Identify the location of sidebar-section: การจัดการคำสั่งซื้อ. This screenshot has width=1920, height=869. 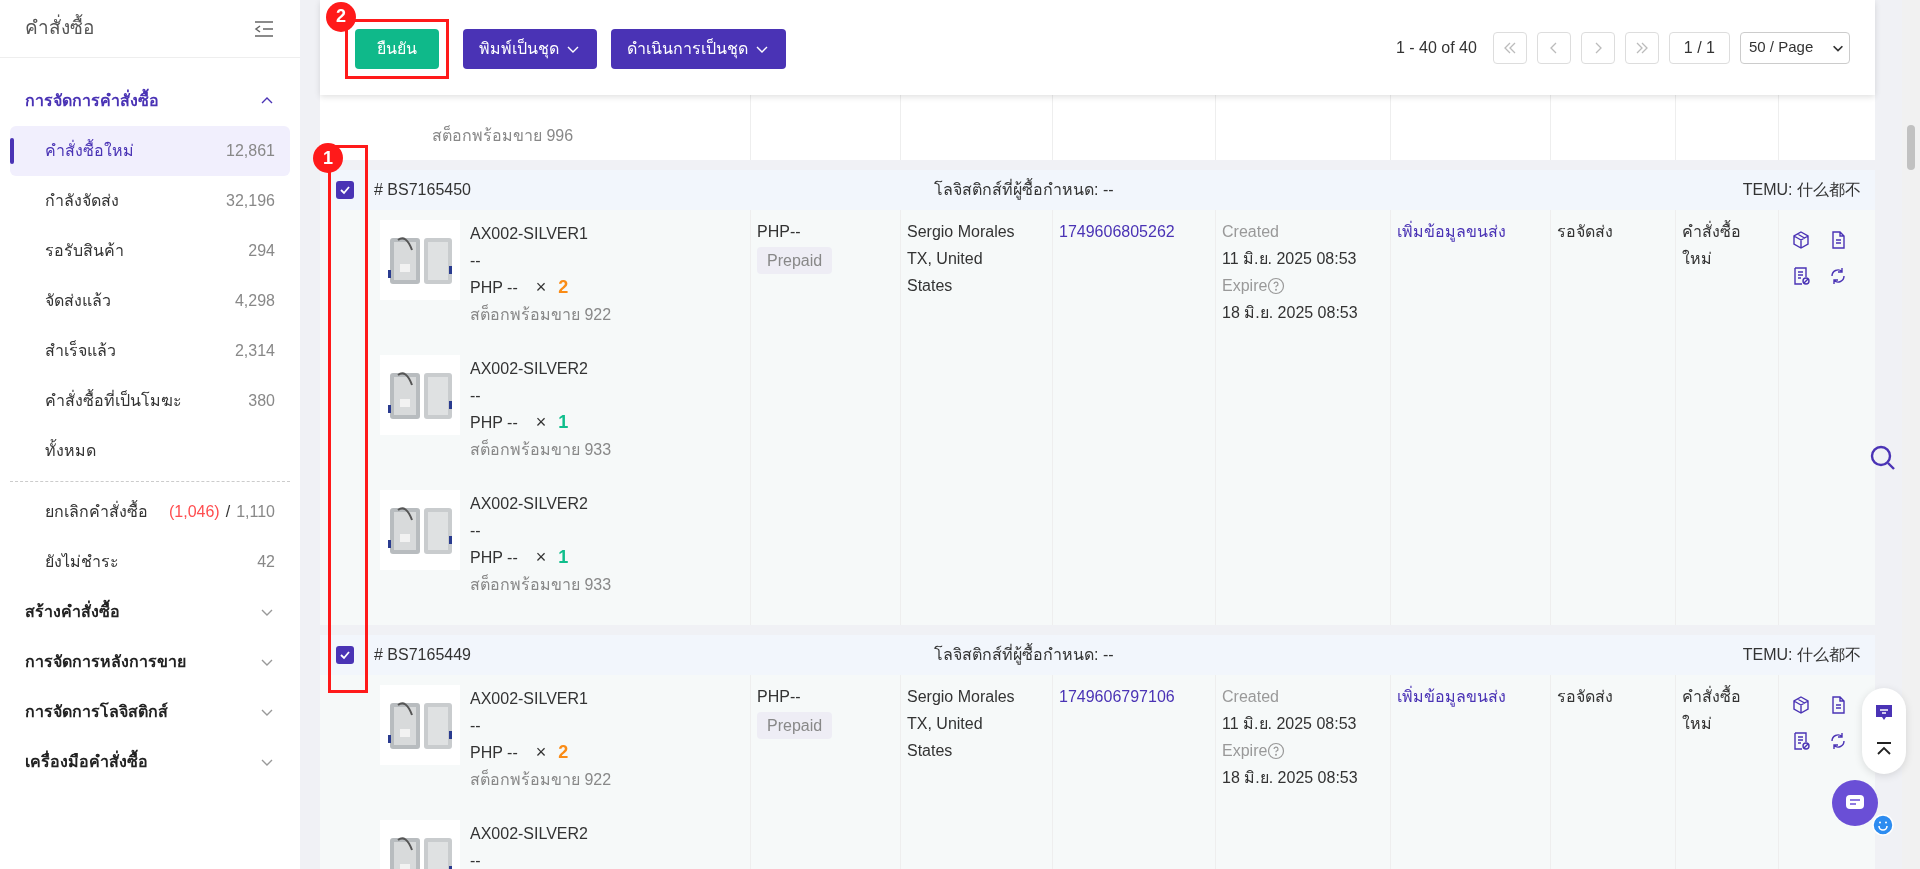
(150, 101).